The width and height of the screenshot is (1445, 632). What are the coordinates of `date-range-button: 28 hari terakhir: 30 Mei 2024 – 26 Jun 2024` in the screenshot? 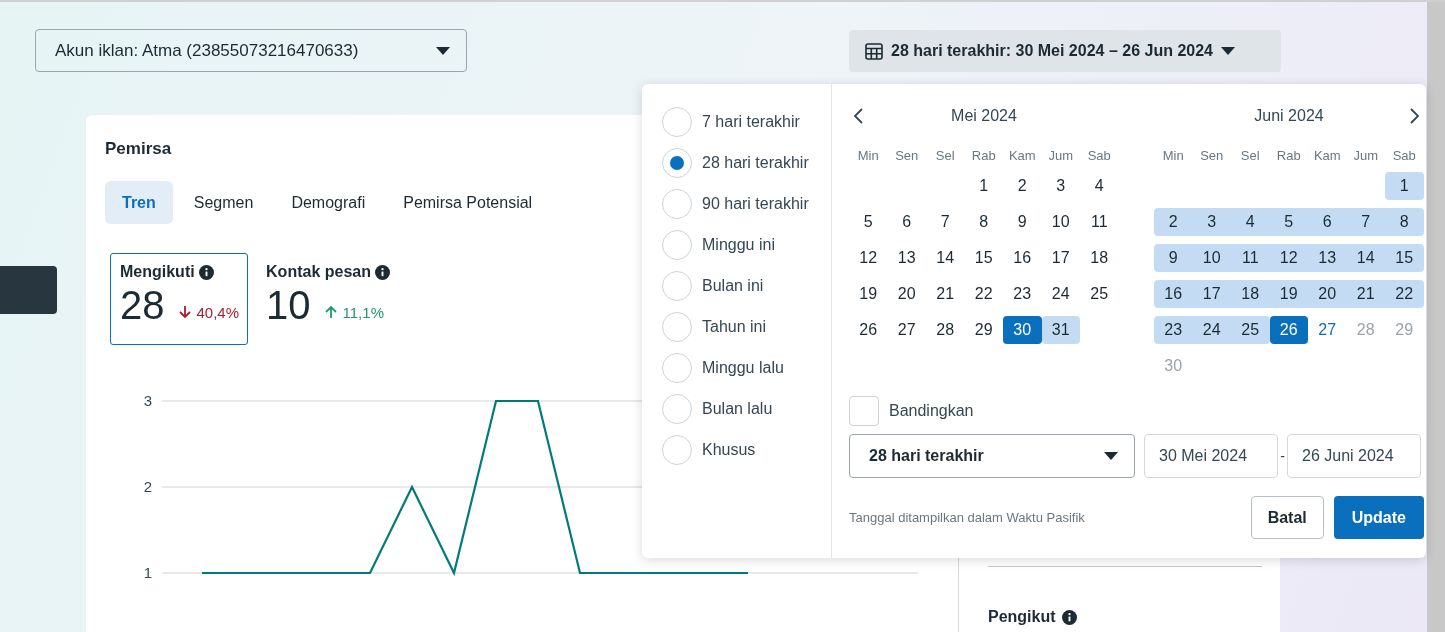 It's located at (1065, 50).